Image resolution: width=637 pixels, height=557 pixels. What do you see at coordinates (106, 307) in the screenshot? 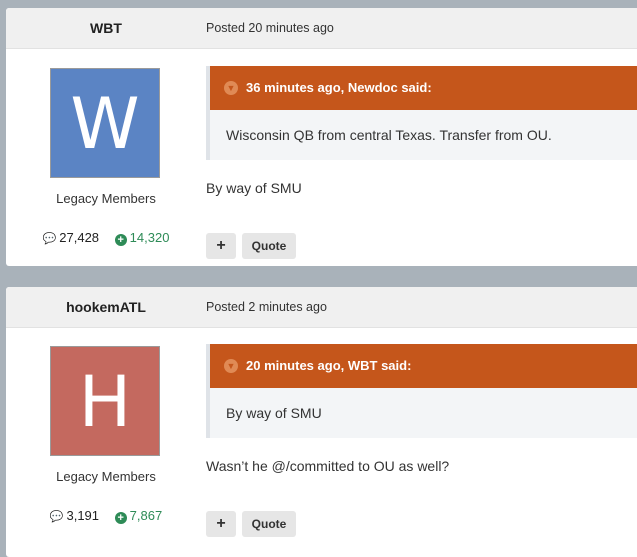
I see `author-name: hookemATL` at bounding box center [106, 307].